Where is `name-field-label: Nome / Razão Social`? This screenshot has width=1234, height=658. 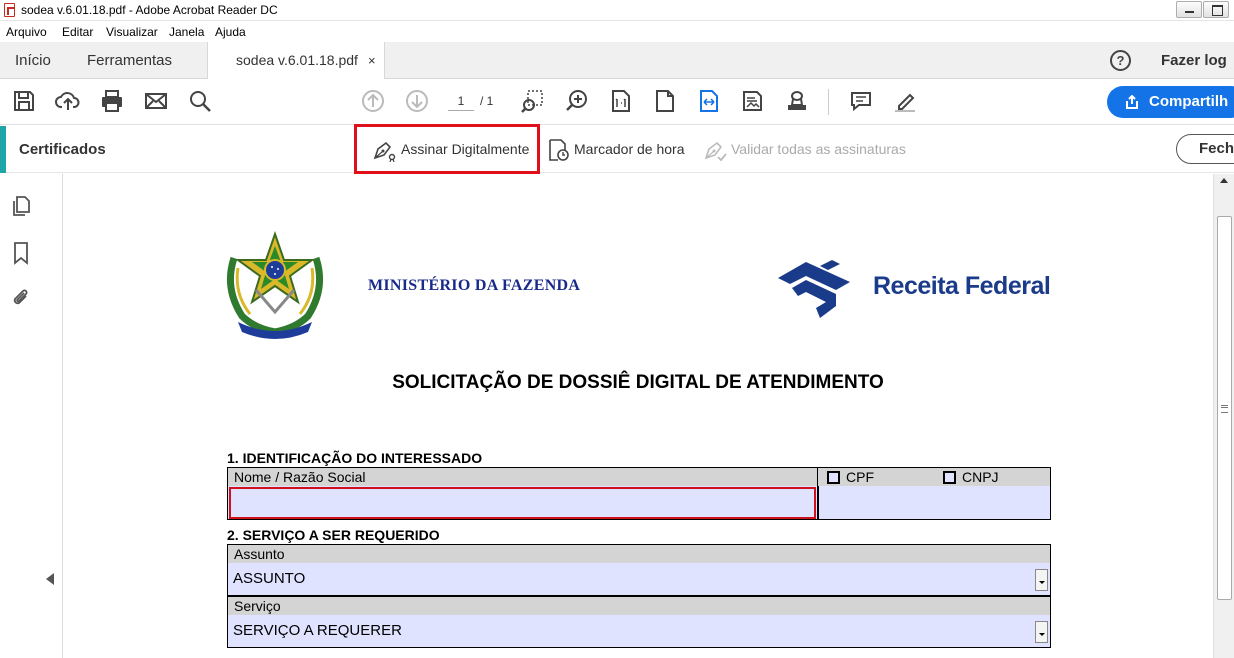 name-field-label: Nome / Razão Social is located at coordinates (522, 476).